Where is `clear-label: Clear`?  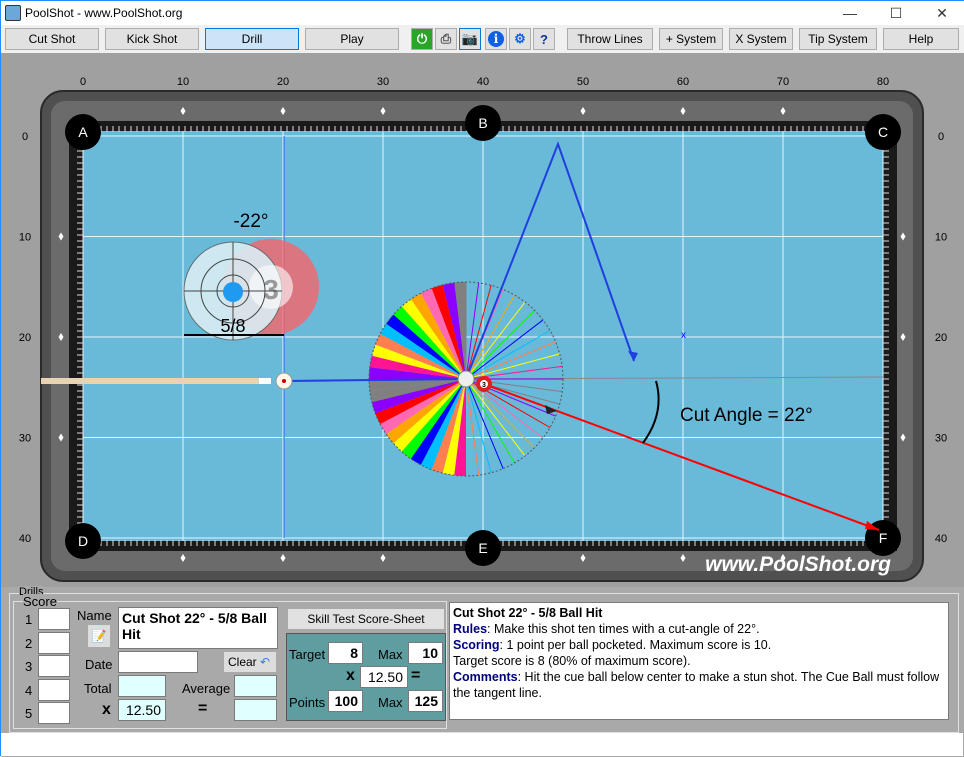
clear-label: Clear is located at coordinates (242, 662).